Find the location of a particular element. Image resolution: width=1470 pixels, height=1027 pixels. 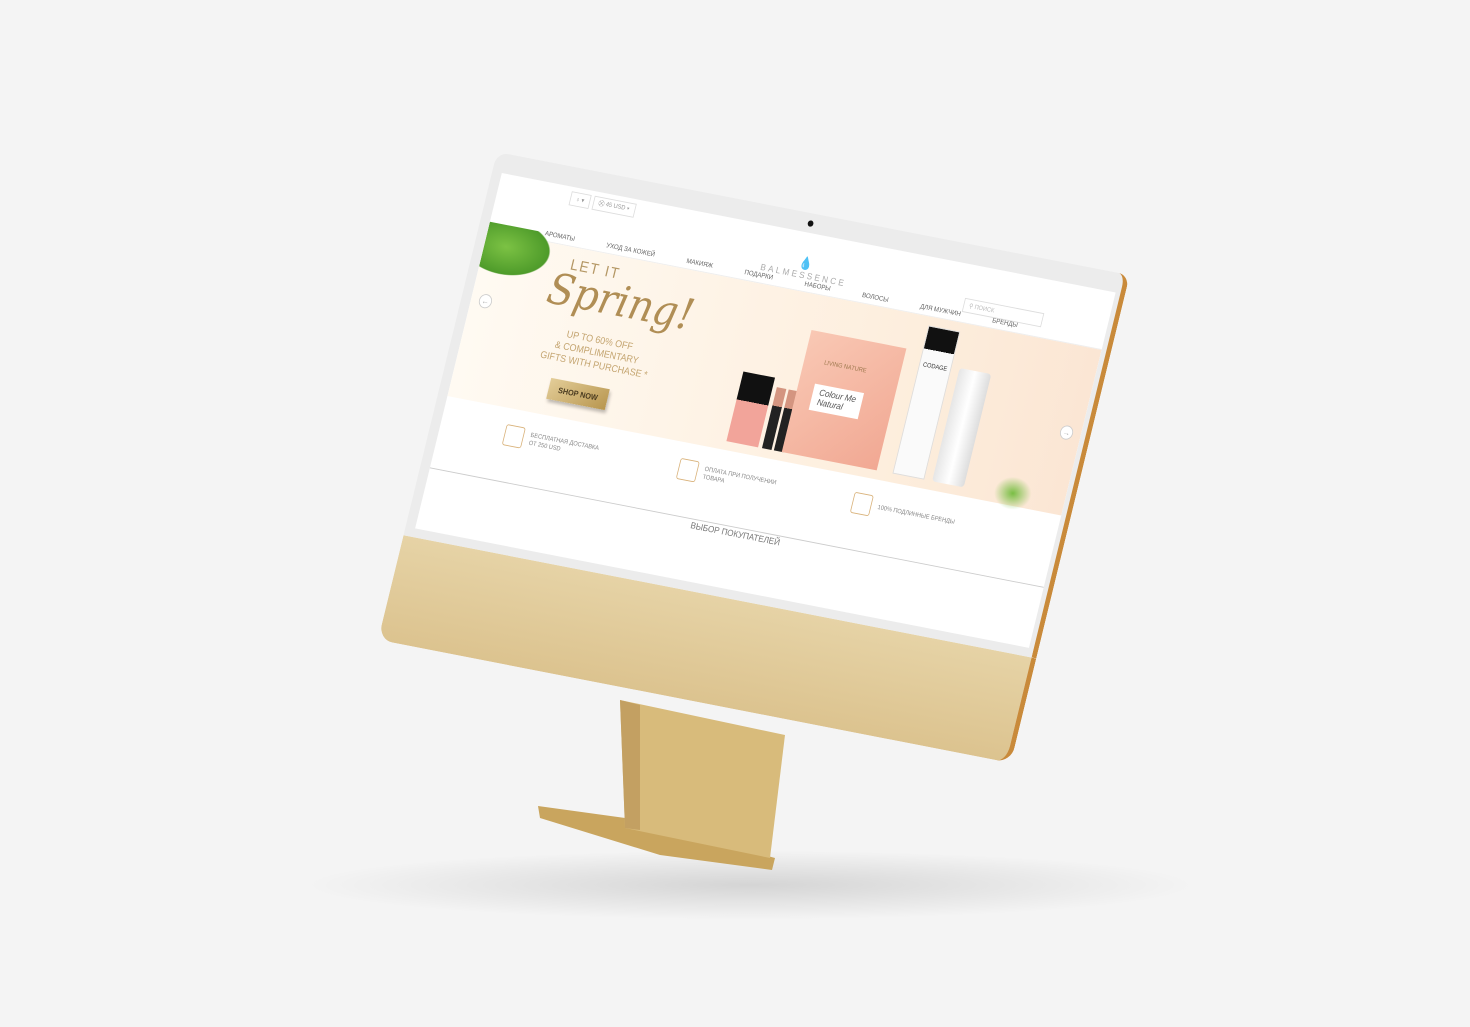

feature-item: 100% ПОДЛИННЫЕ БРЕНДЫ is located at coordinates (903, 512).